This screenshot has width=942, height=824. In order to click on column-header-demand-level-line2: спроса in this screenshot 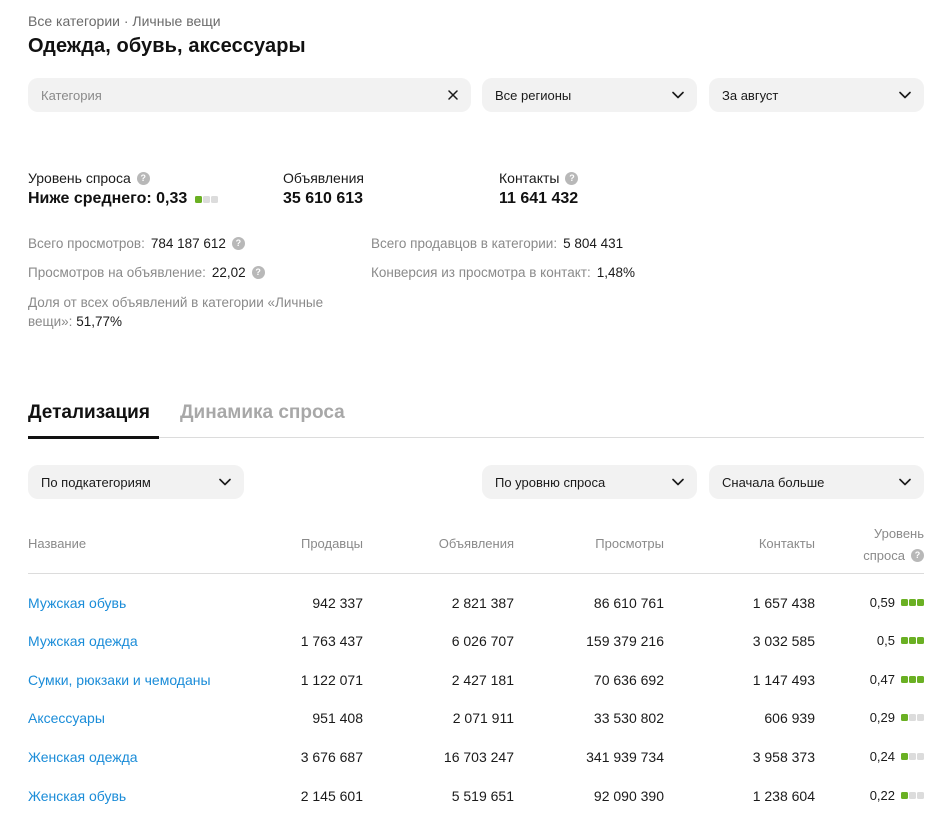, I will do `click(884, 555)`.